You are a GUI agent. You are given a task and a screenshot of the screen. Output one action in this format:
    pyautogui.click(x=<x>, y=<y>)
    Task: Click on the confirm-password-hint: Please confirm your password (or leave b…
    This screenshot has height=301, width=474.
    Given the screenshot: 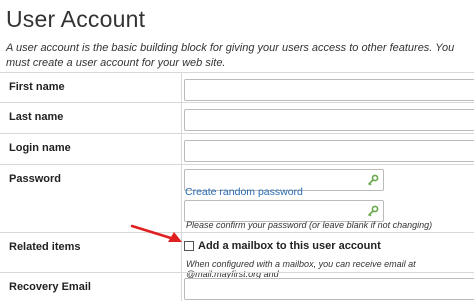 What is the action you would take?
    pyautogui.click(x=309, y=225)
    